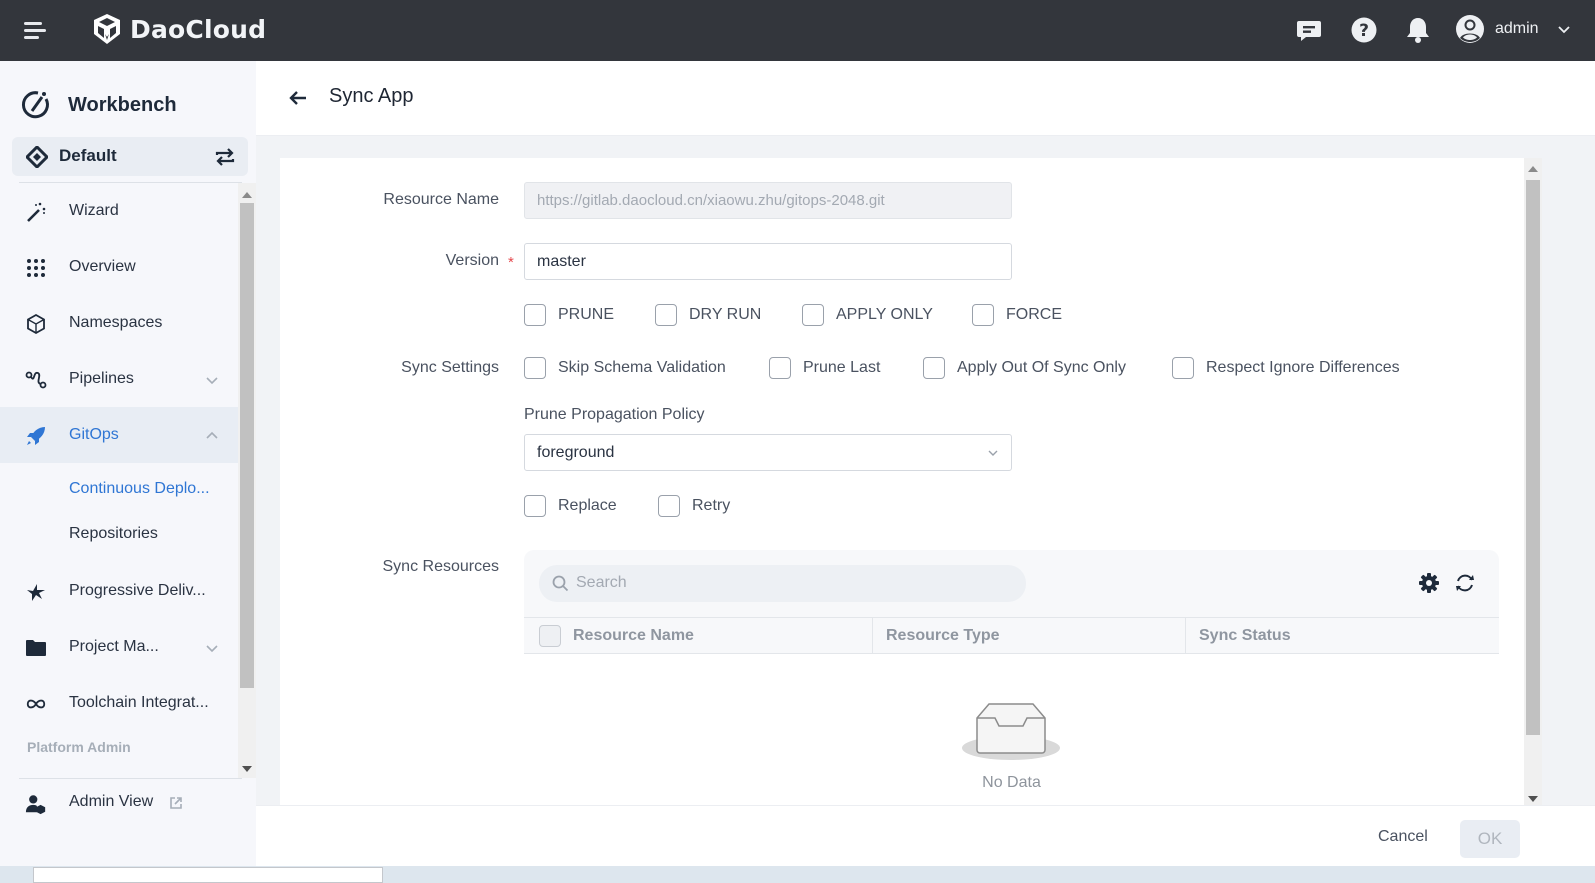 The image size is (1595, 883). What do you see at coordinates (711, 505) in the screenshot?
I see `checkbox-label: Retry` at bounding box center [711, 505].